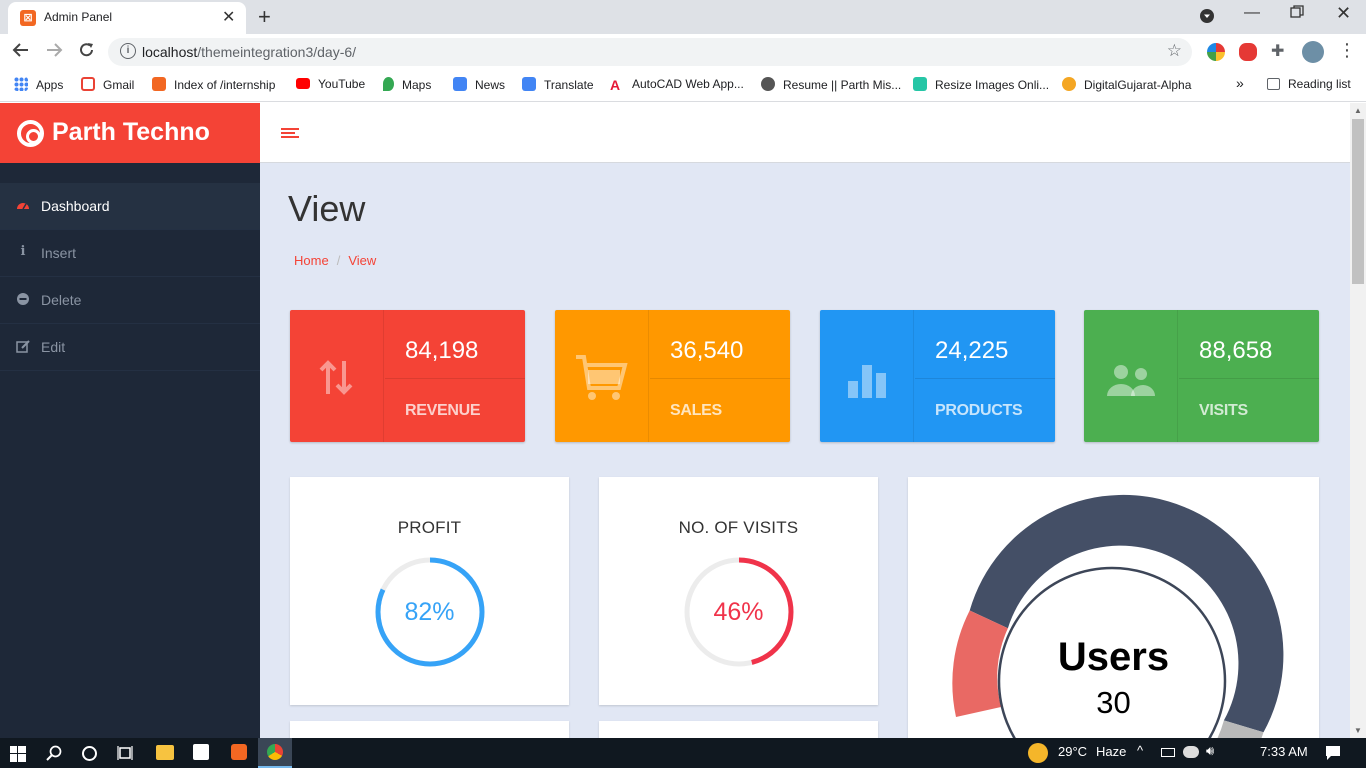 The height and width of the screenshot is (768, 1366). Describe the element at coordinates (490, 85) in the screenshot. I see `bookmark-label: News` at that location.